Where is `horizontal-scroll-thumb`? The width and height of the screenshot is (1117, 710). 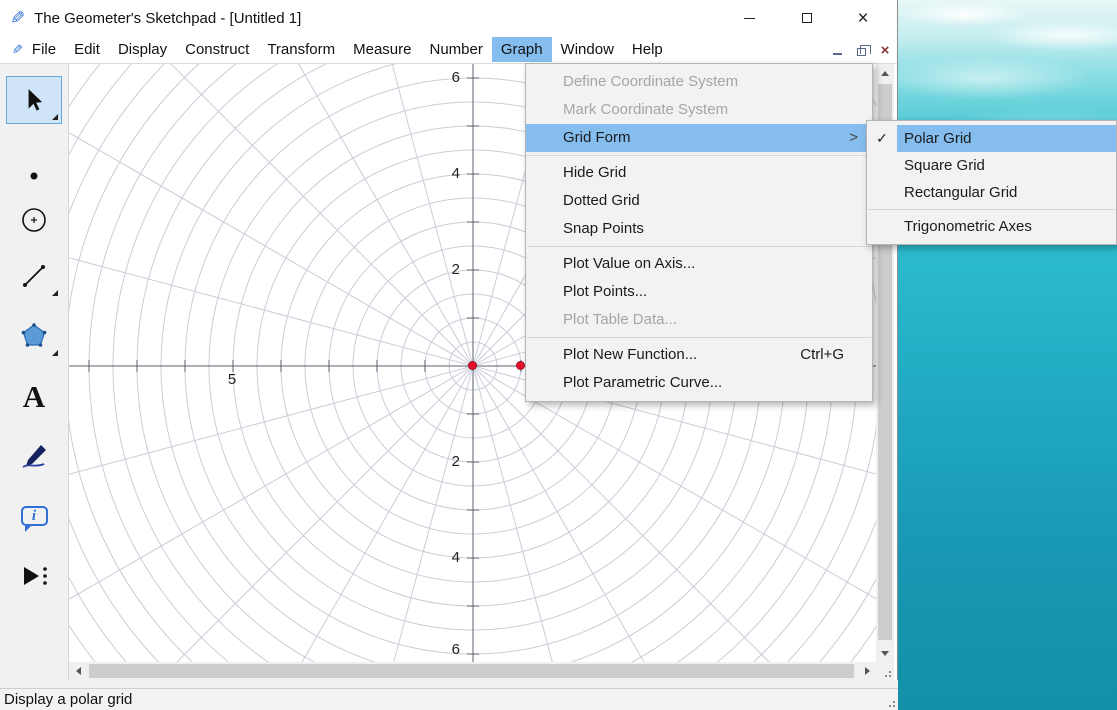
horizontal-scroll-thumb is located at coordinates (471, 671).